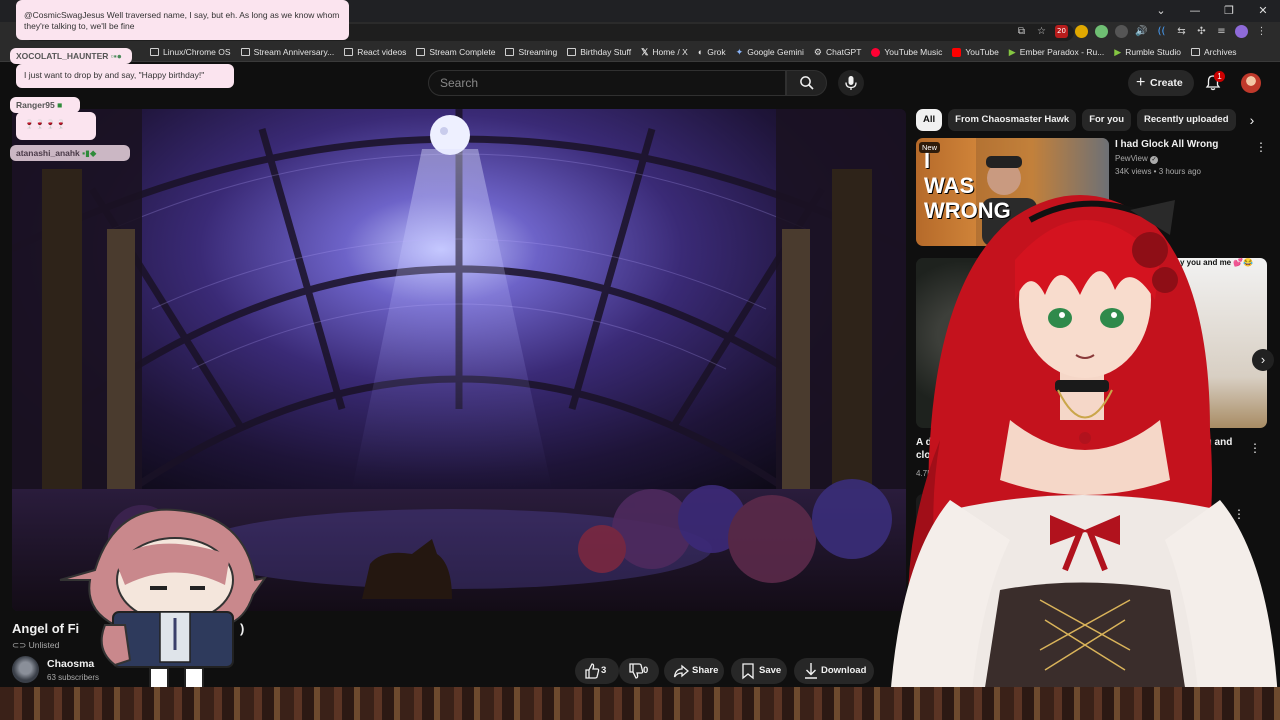 The height and width of the screenshot is (720, 1280). Describe the element at coordinates (700, 52) in the screenshot. I see `grok-icon: ◐` at that location.